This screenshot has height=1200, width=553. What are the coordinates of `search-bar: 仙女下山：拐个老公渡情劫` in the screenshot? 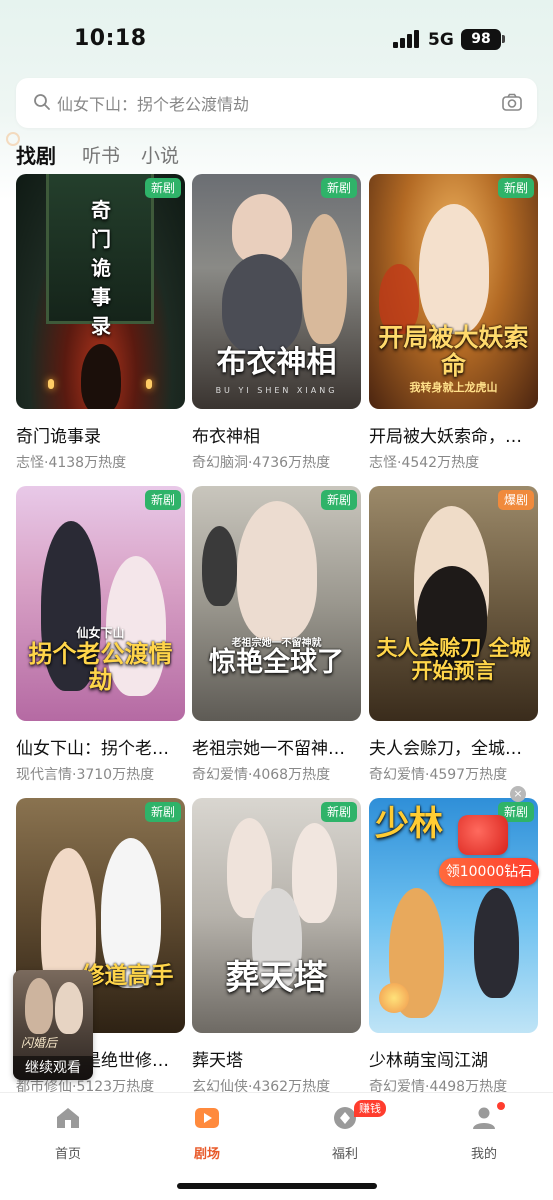 It's located at (276, 103).